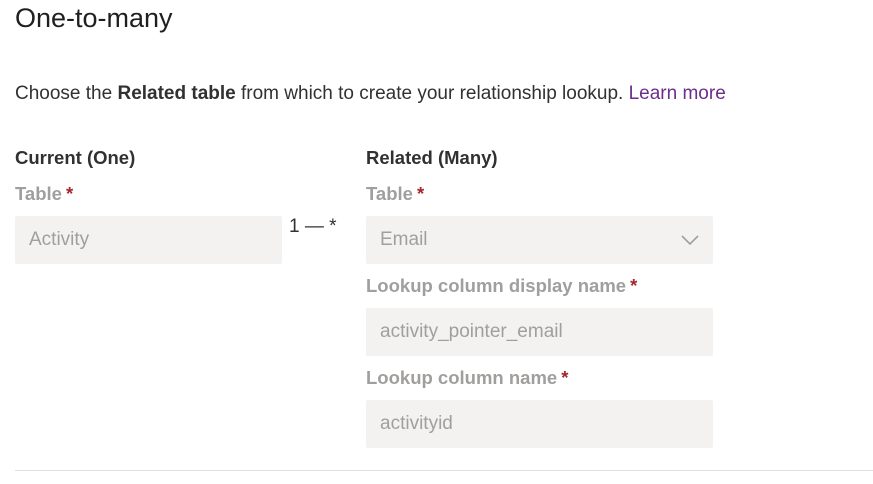  Describe the element at coordinates (471, 331) in the screenshot. I see `lookup-display-value: activity_pointer_email` at that location.